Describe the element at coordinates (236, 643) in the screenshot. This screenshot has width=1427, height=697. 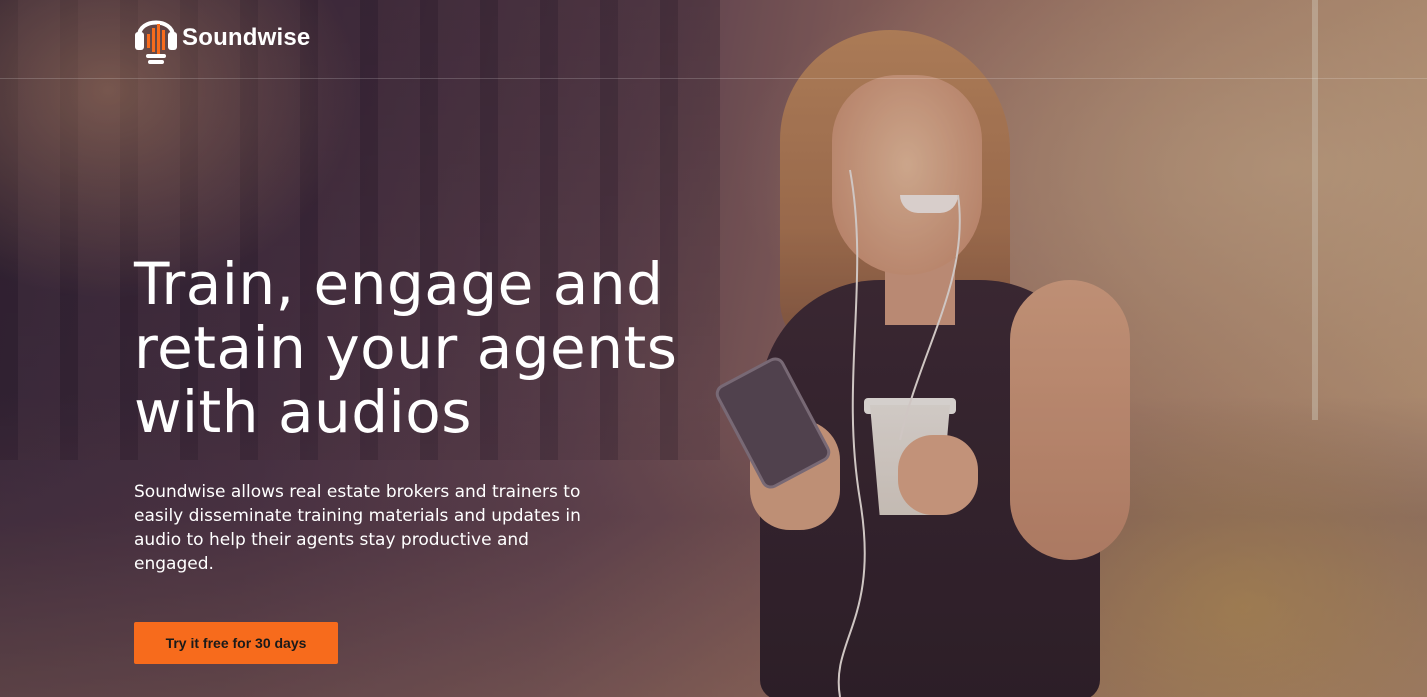
I see `free-trial-button: Try it free for 30 days` at that location.